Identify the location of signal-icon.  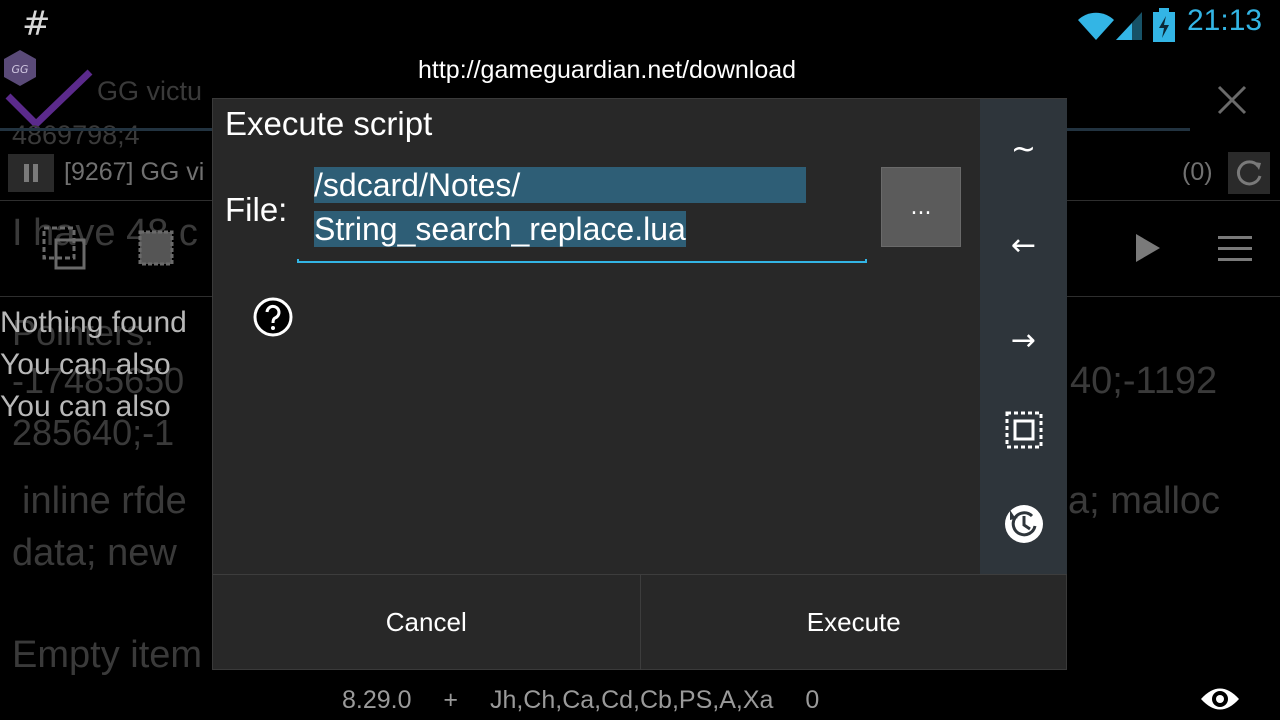
(1129, 26).